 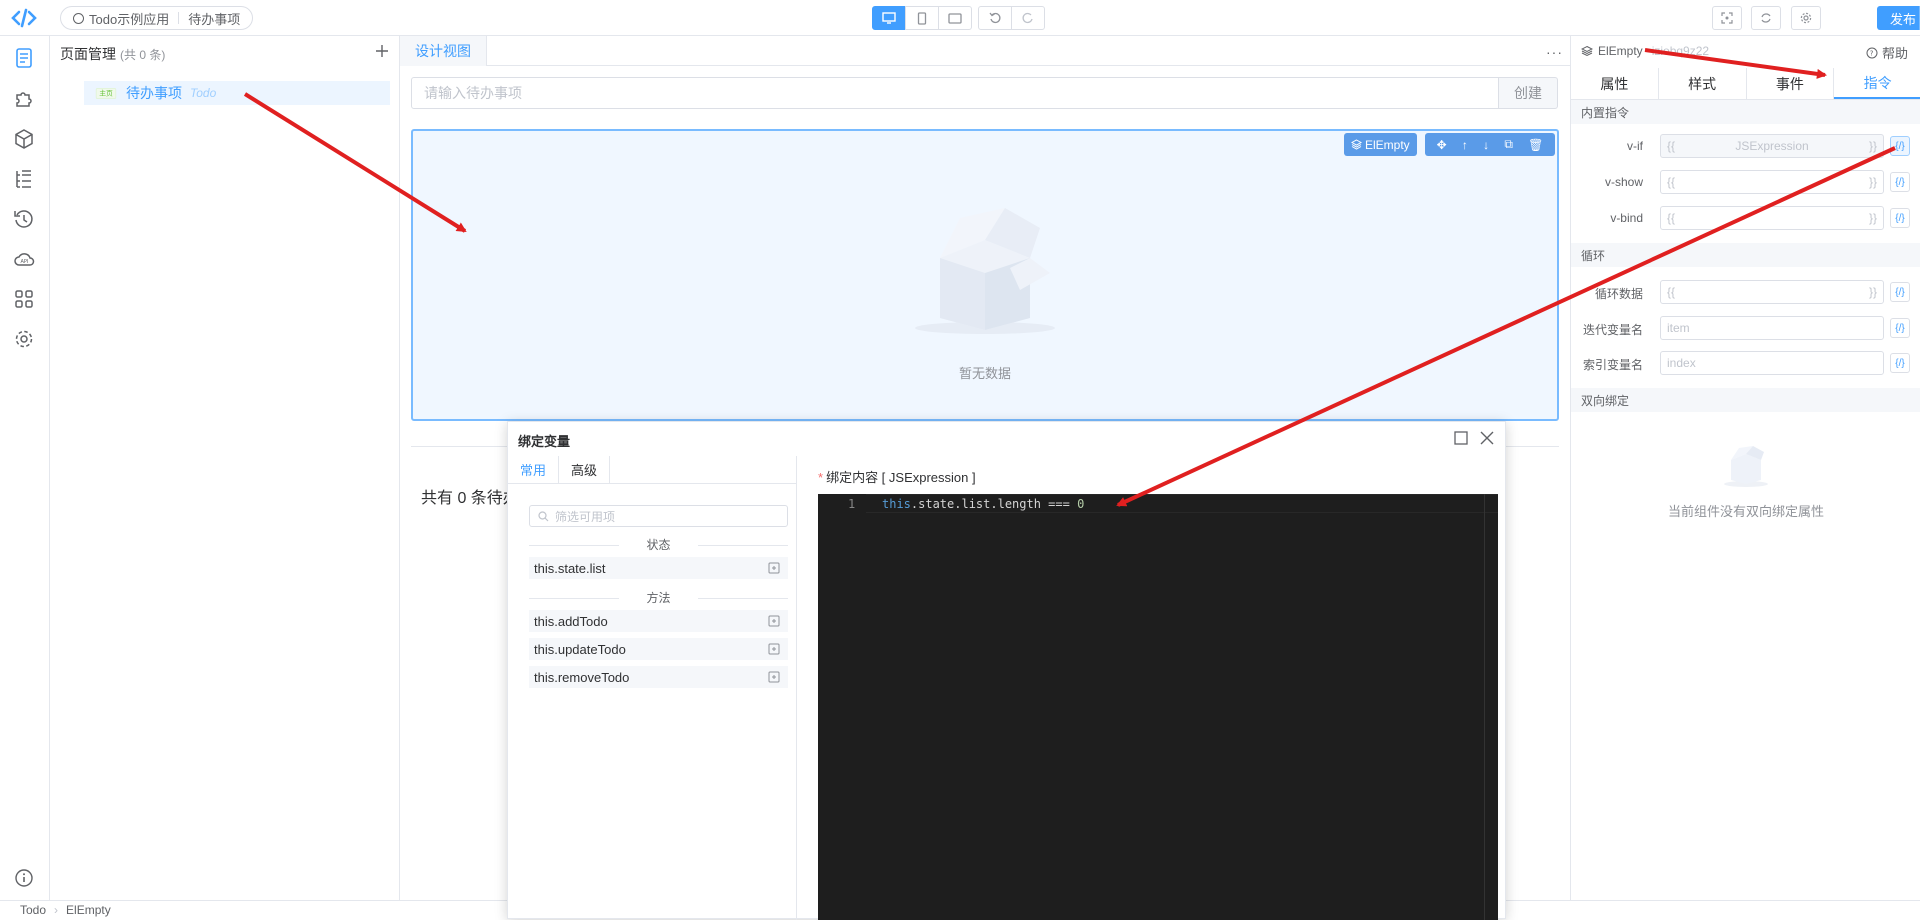 What do you see at coordinates (995, 18) in the screenshot?
I see `undo-button` at bounding box center [995, 18].